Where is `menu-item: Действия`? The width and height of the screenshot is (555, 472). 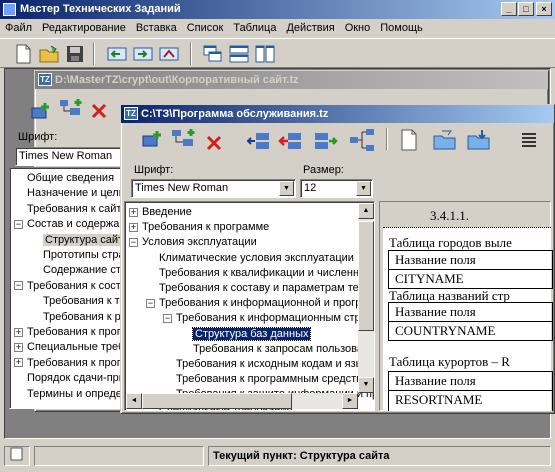 menu-item: Действия is located at coordinates (310, 28).